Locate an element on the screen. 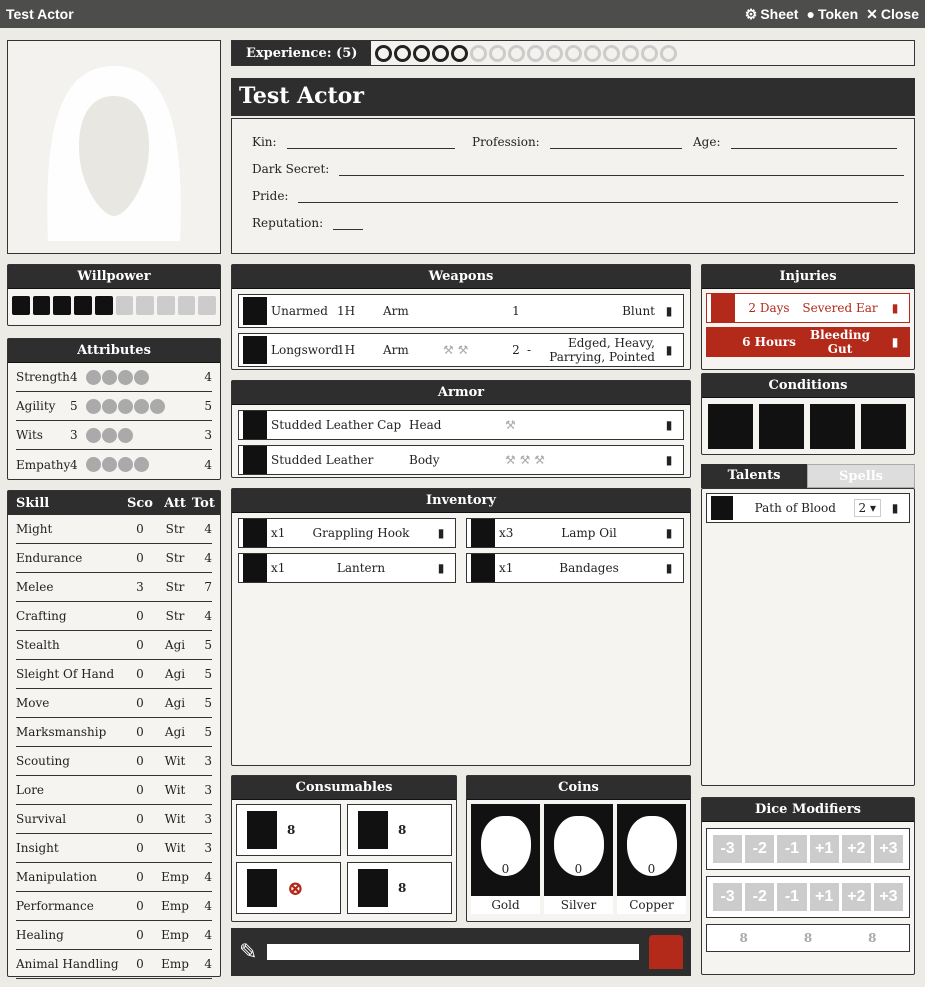 The image size is (925, 987). item-name: Bandages is located at coordinates (589, 568).